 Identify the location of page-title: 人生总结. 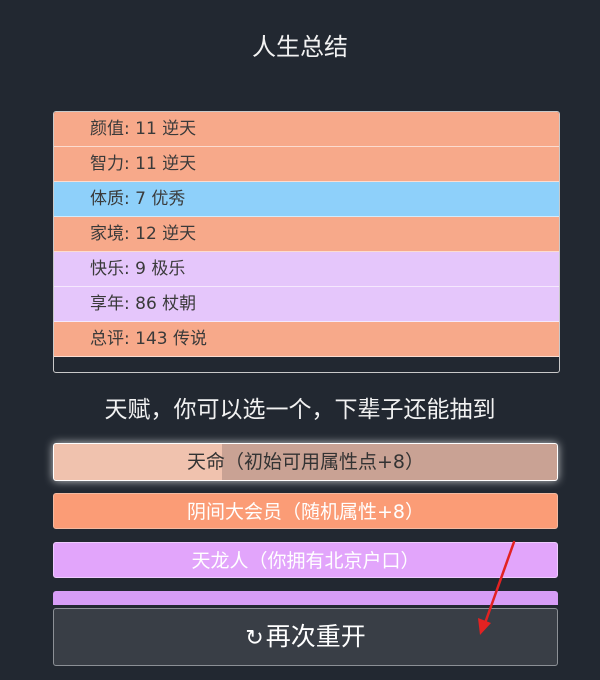
(300, 47).